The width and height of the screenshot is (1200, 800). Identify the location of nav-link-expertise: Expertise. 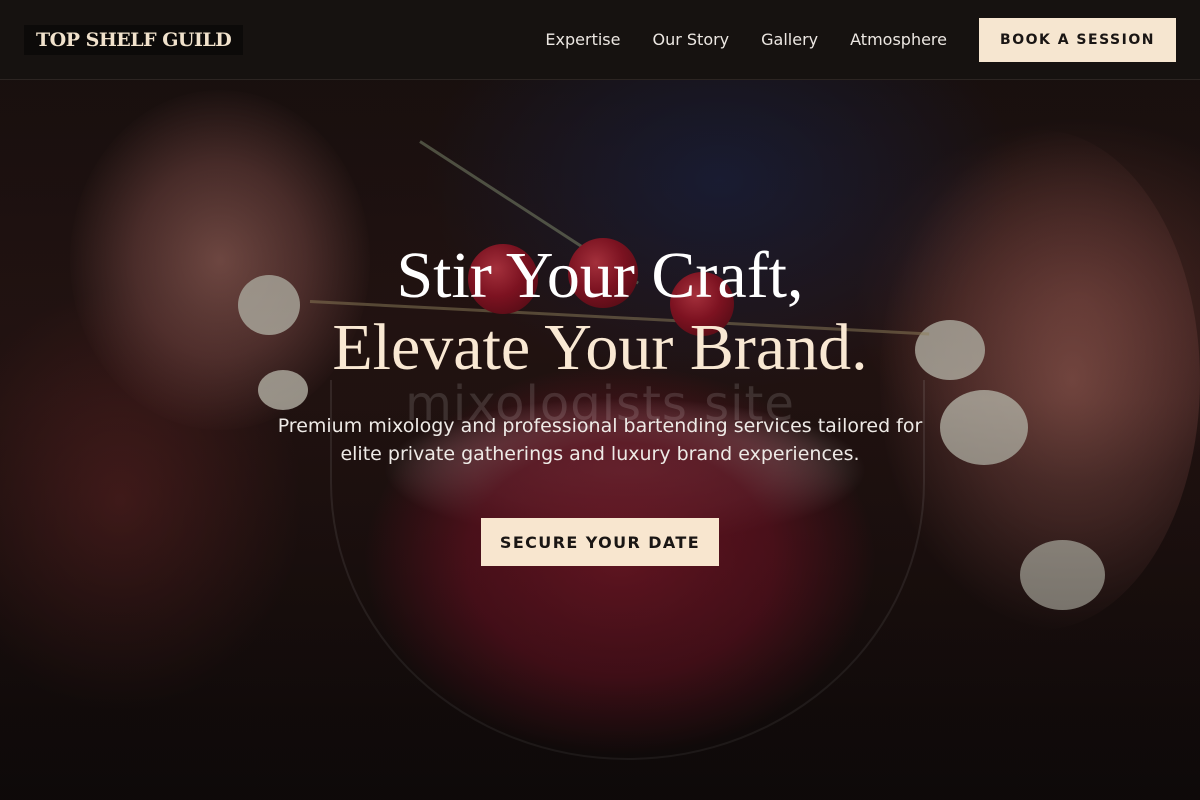
(582, 39).